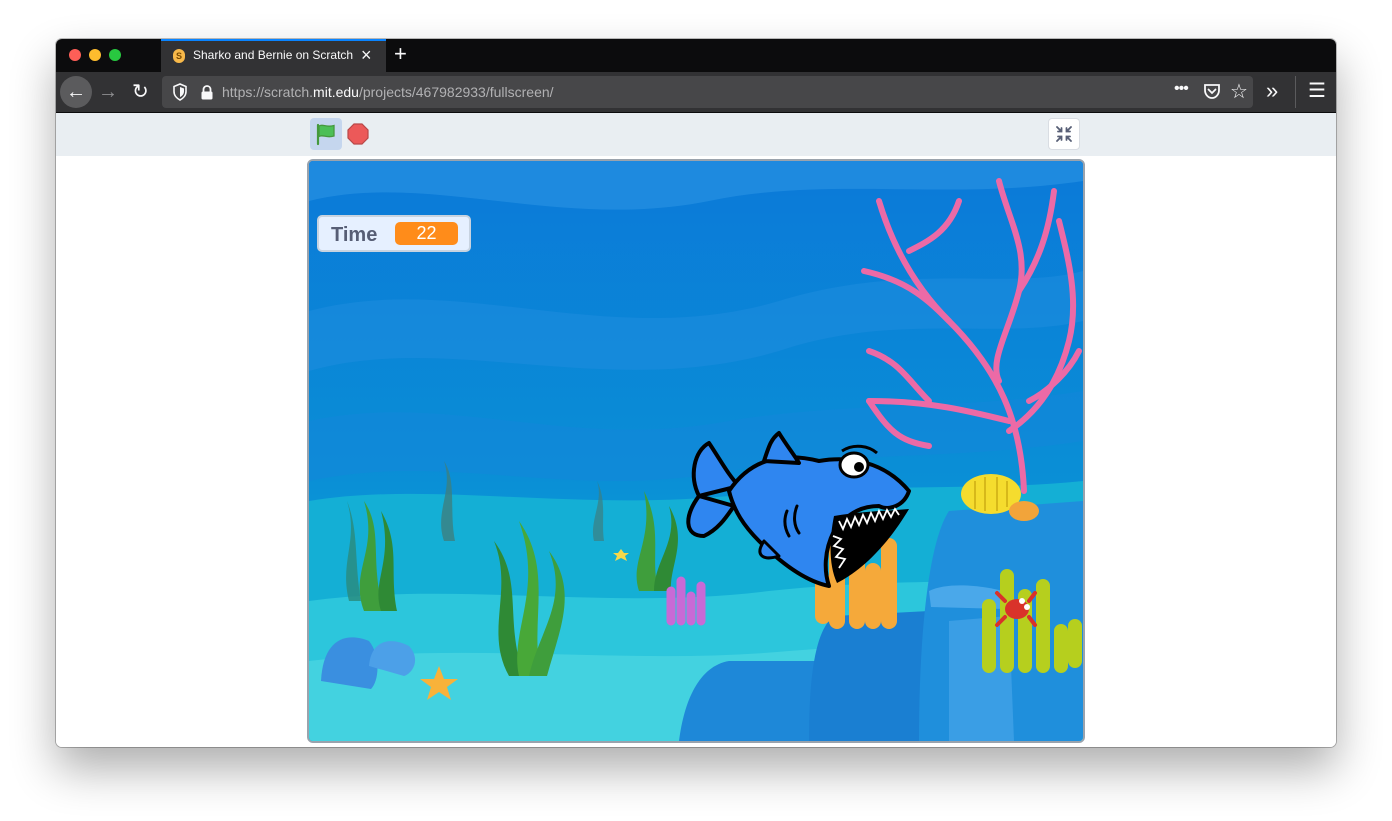 The image size is (1392, 821). Describe the element at coordinates (1317, 91) in the screenshot. I see `hamburger-menu-icon: ☰` at that location.